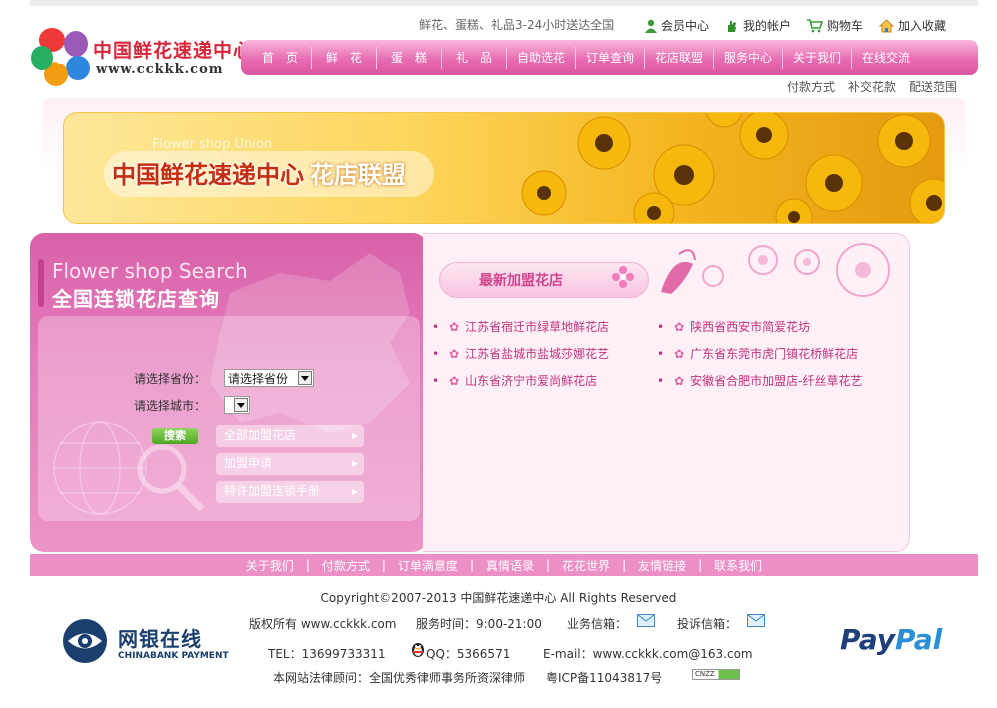 This screenshot has height=708, width=997. I want to click on nav-home: 首 页, so click(280, 58).